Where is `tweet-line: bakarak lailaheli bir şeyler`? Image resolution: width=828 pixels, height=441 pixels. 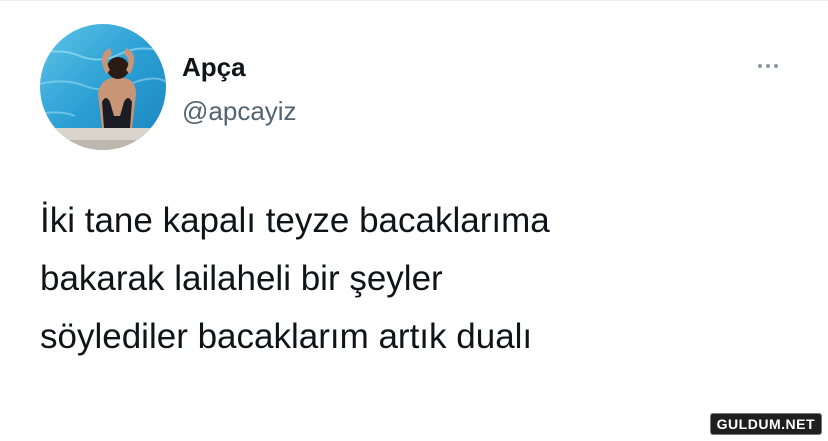 tweet-line: bakarak lailaheli bir şeyler is located at coordinates (241, 278).